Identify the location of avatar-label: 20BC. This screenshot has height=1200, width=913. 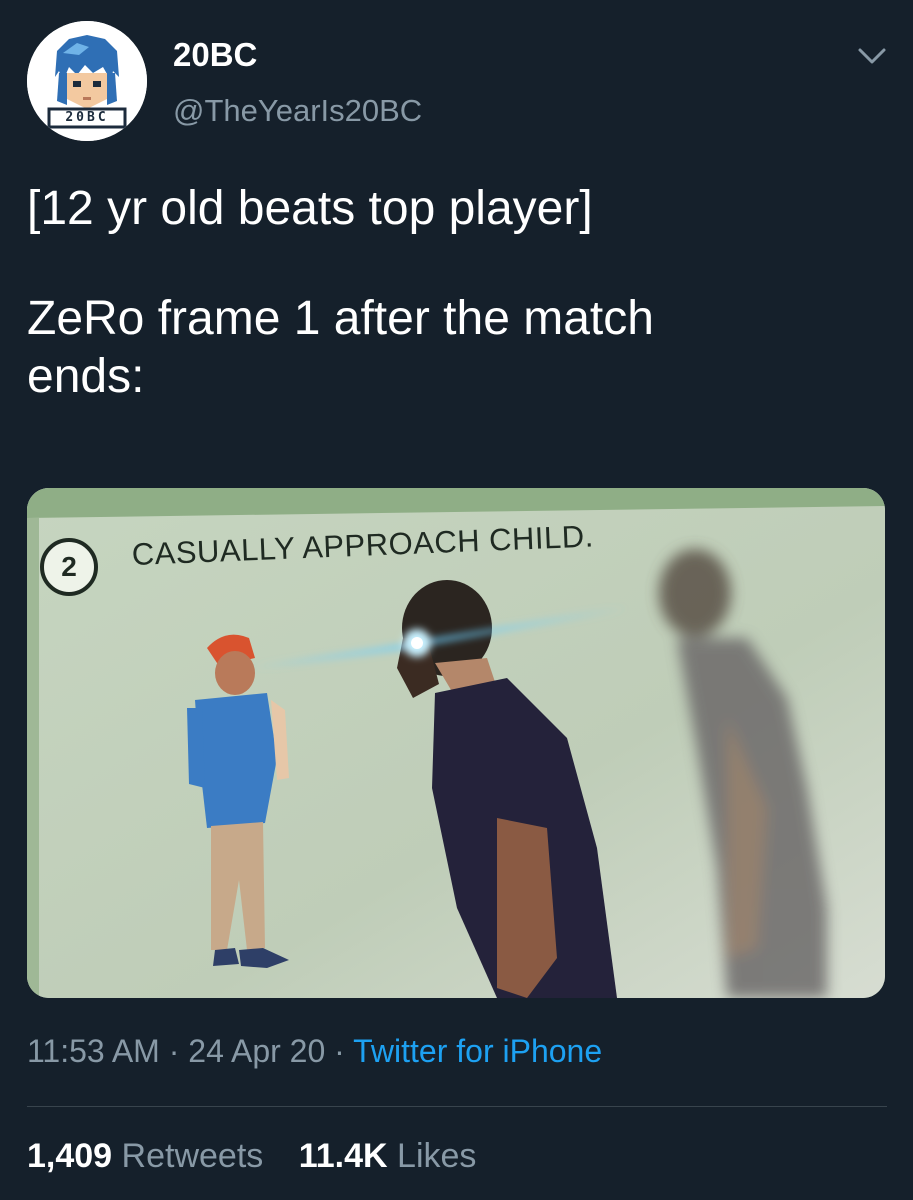
(87, 117).